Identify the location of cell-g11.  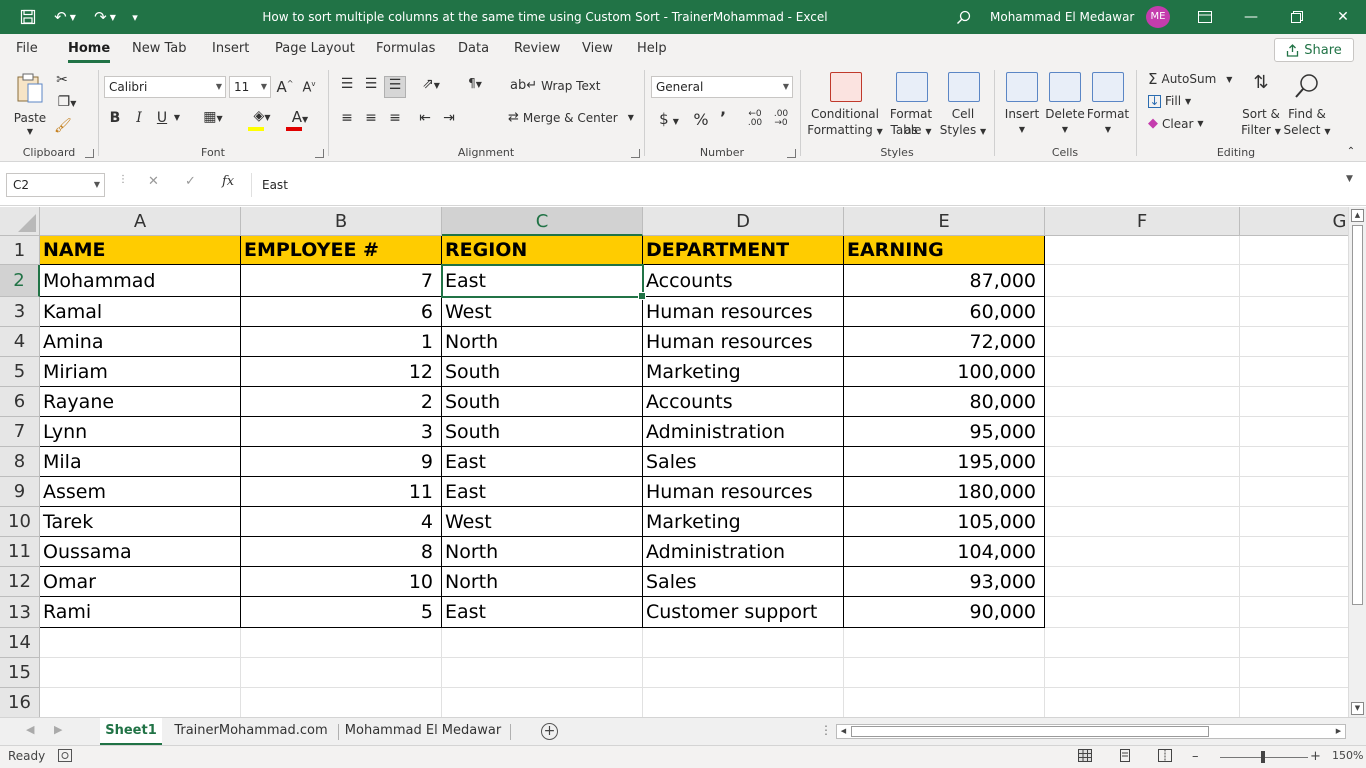
(1294, 552).